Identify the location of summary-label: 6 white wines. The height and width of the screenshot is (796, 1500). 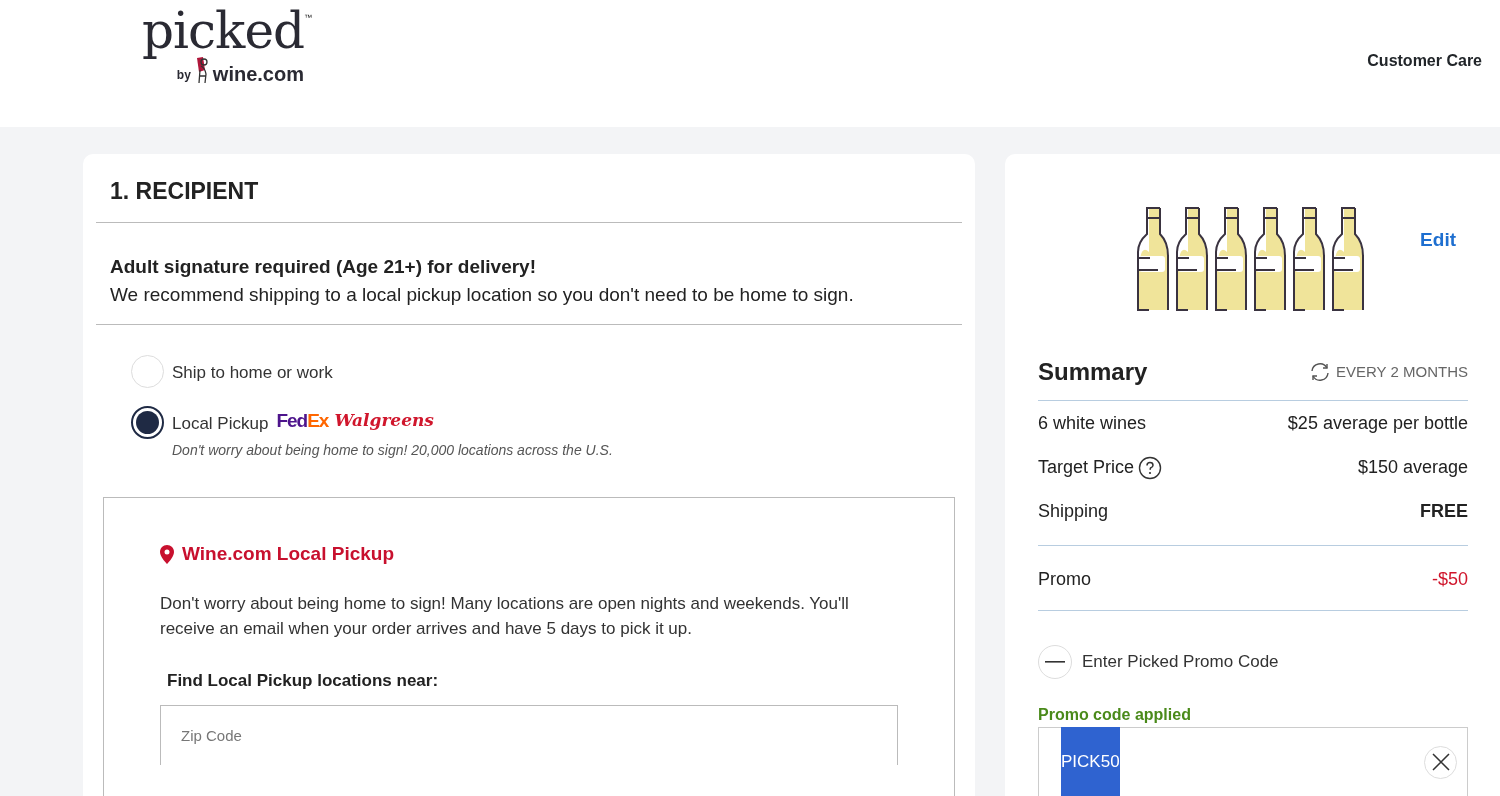
(1092, 423).